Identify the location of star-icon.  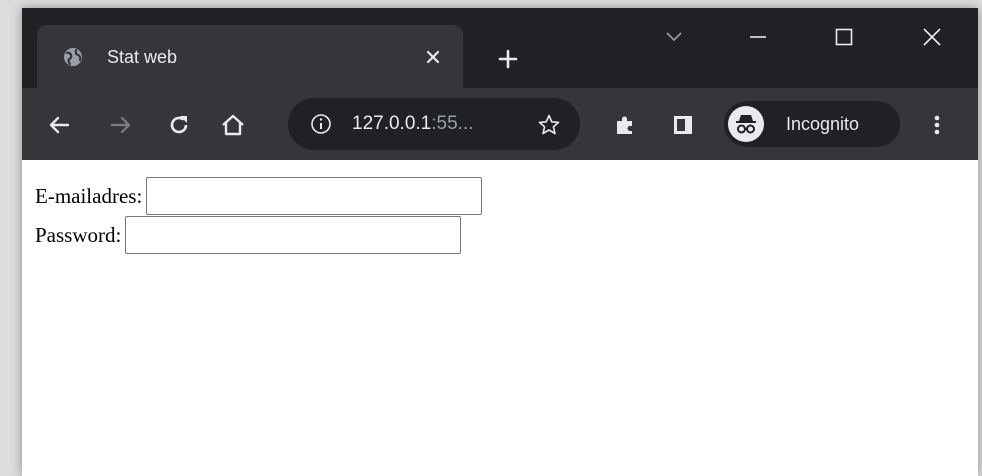
(549, 125).